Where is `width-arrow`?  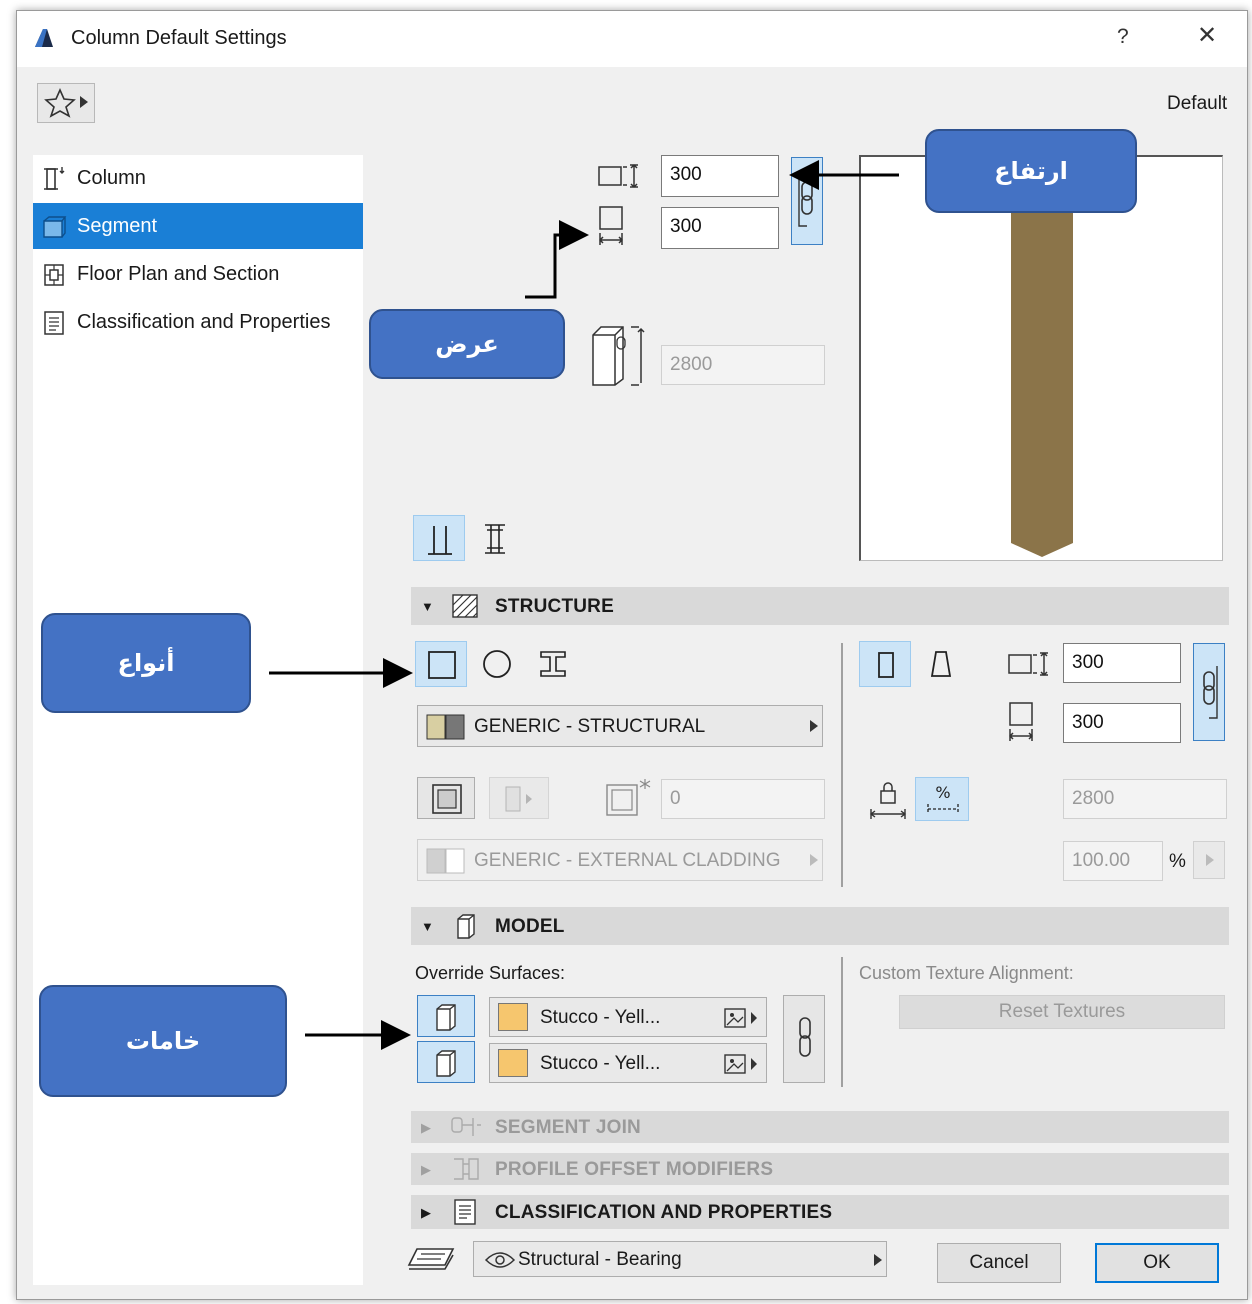
width-arrow is located at coordinates (557, 259).